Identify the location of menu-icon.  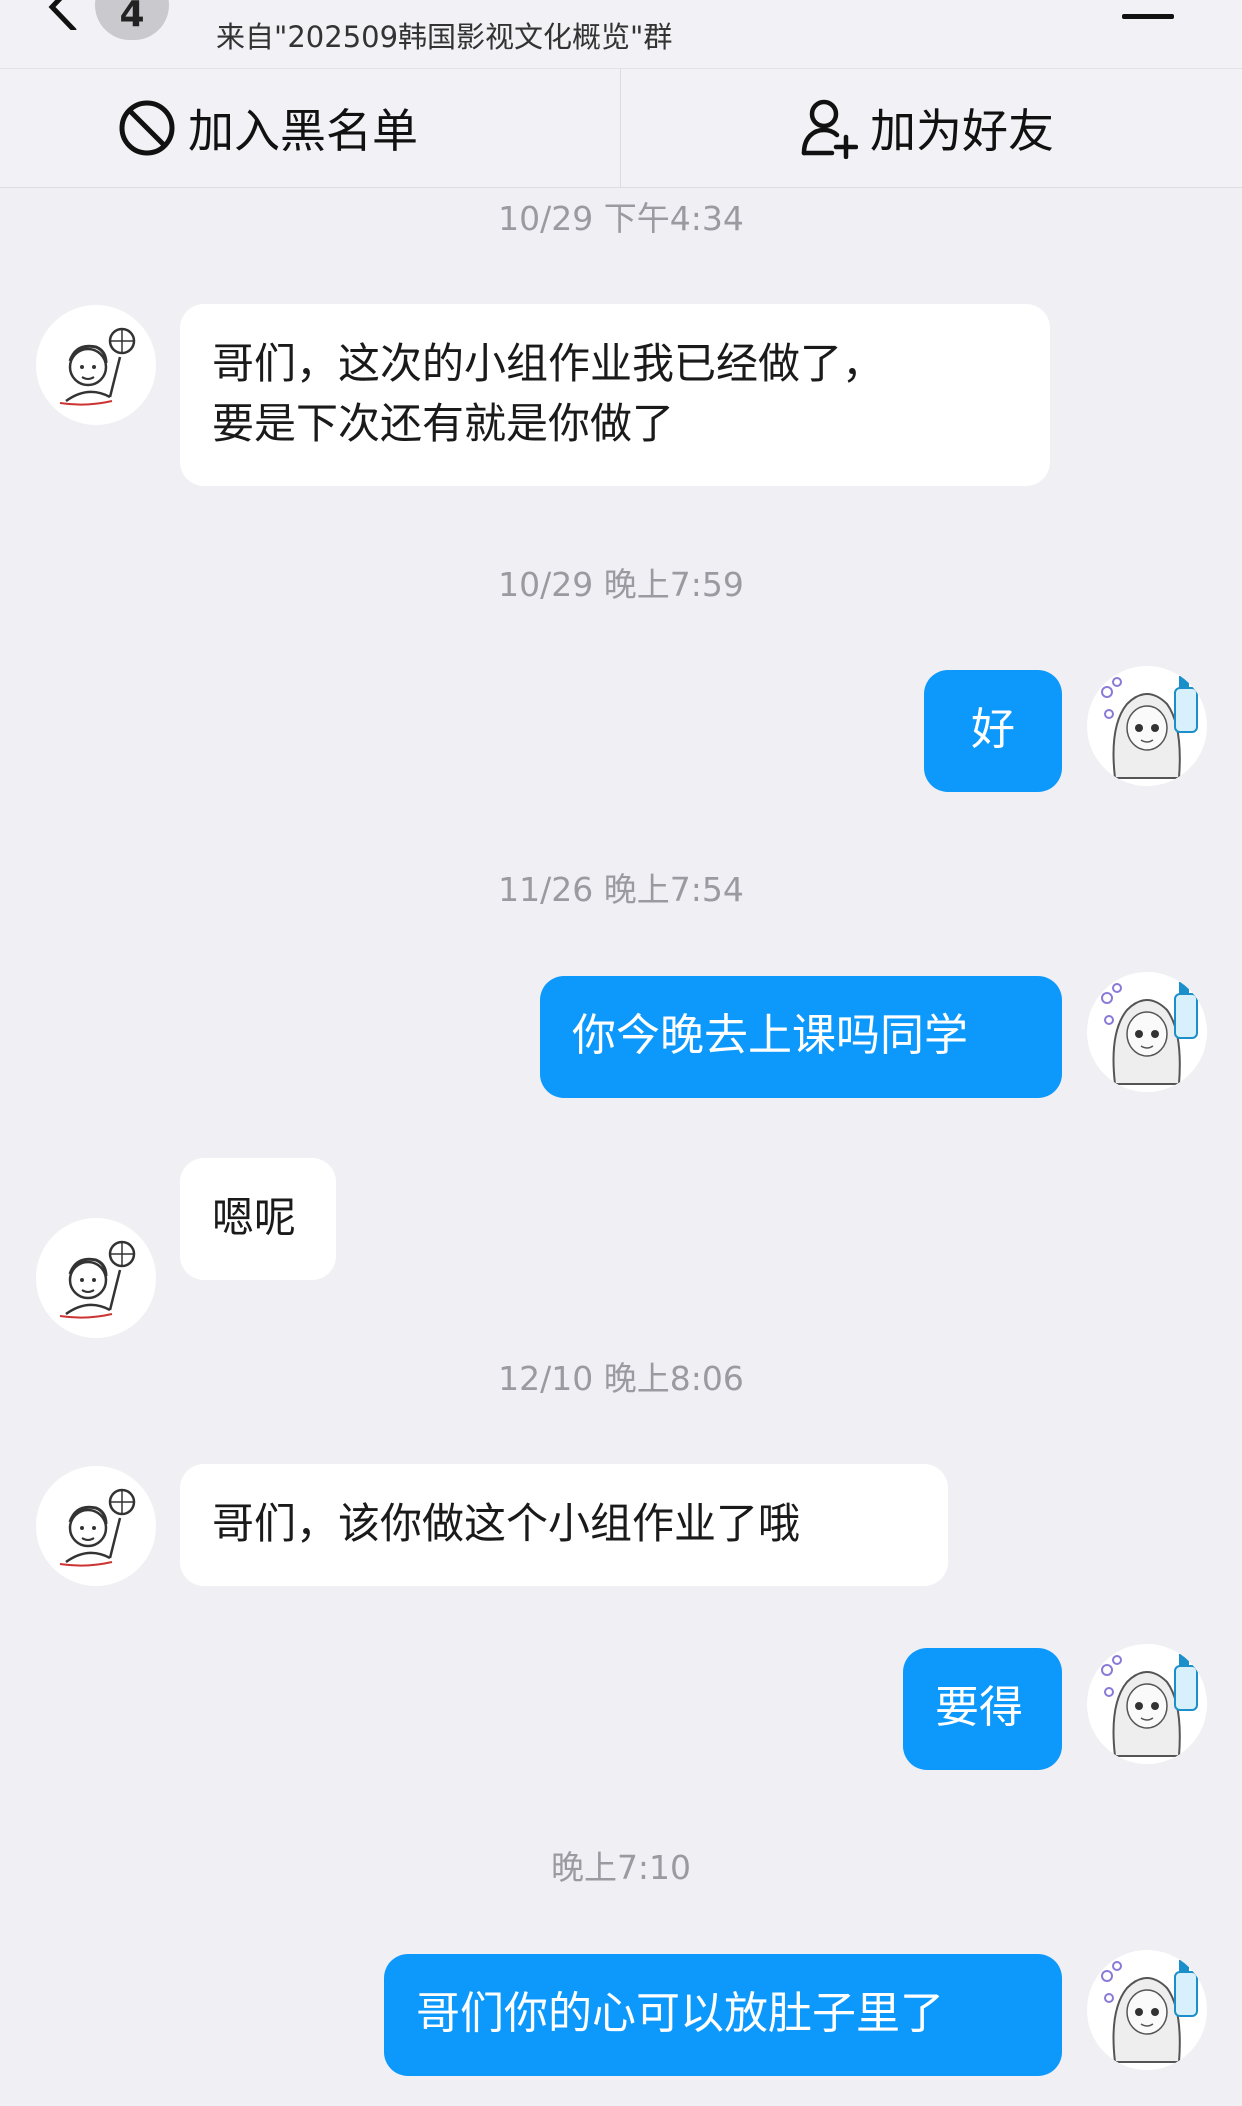
(1148, 15).